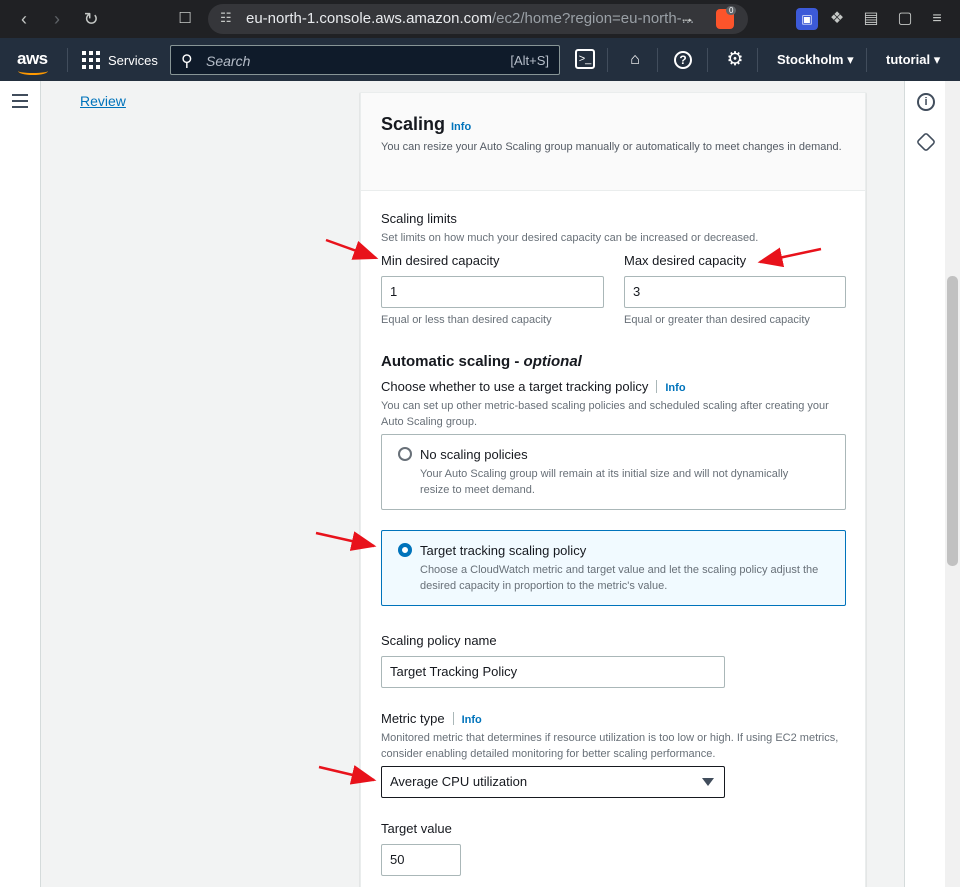 The height and width of the screenshot is (887, 960). Describe the element at coordinates (937, 19) in the screenshot. I see `menu-icon: ≡` at that location.